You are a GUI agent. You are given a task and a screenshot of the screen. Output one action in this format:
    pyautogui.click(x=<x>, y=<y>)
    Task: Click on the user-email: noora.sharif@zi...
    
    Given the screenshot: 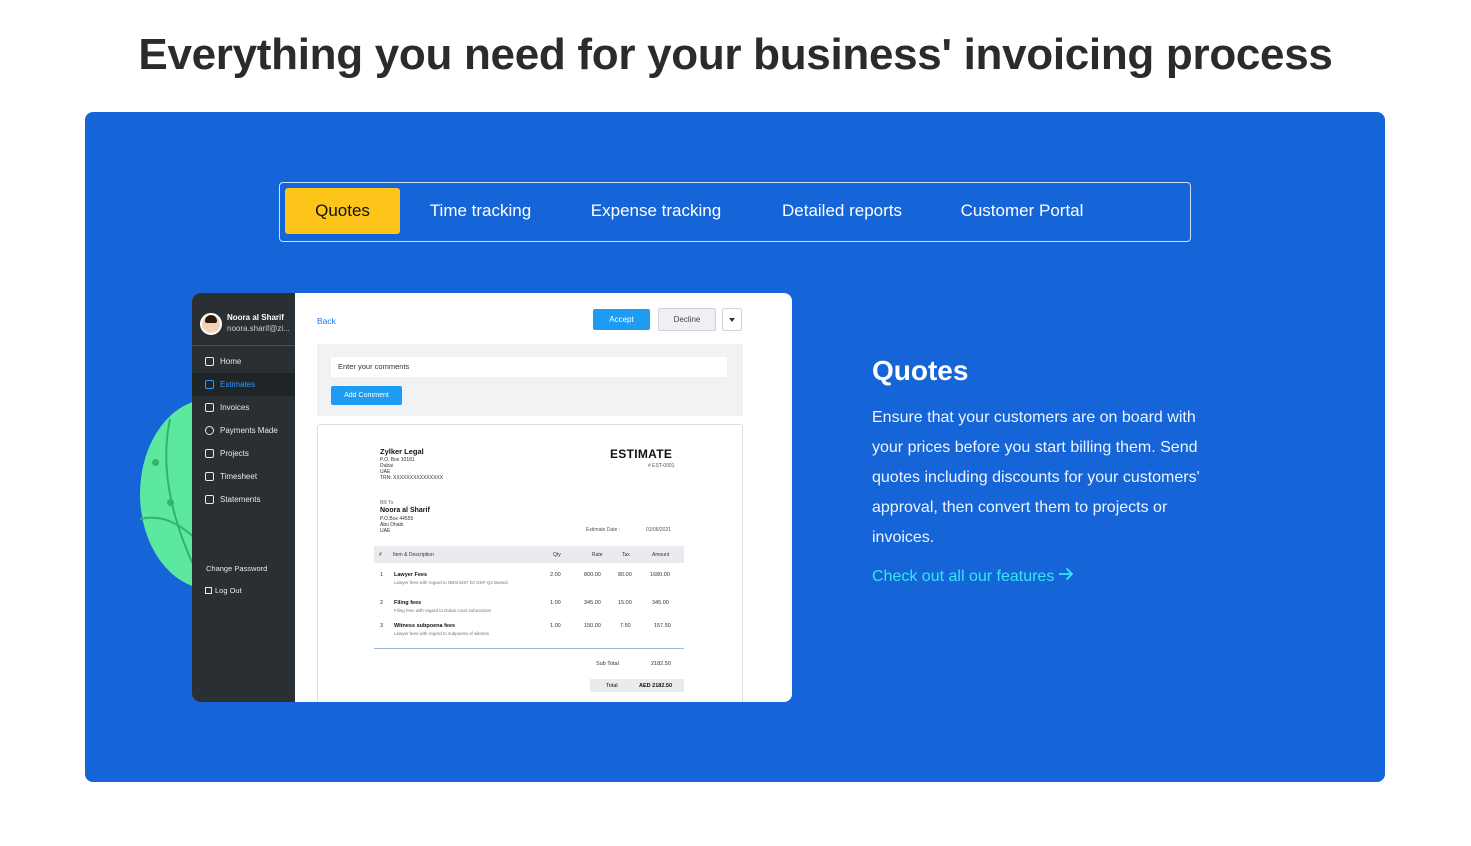 What is the action you would take?
    pyautogui.click(x=258, y=328)
    